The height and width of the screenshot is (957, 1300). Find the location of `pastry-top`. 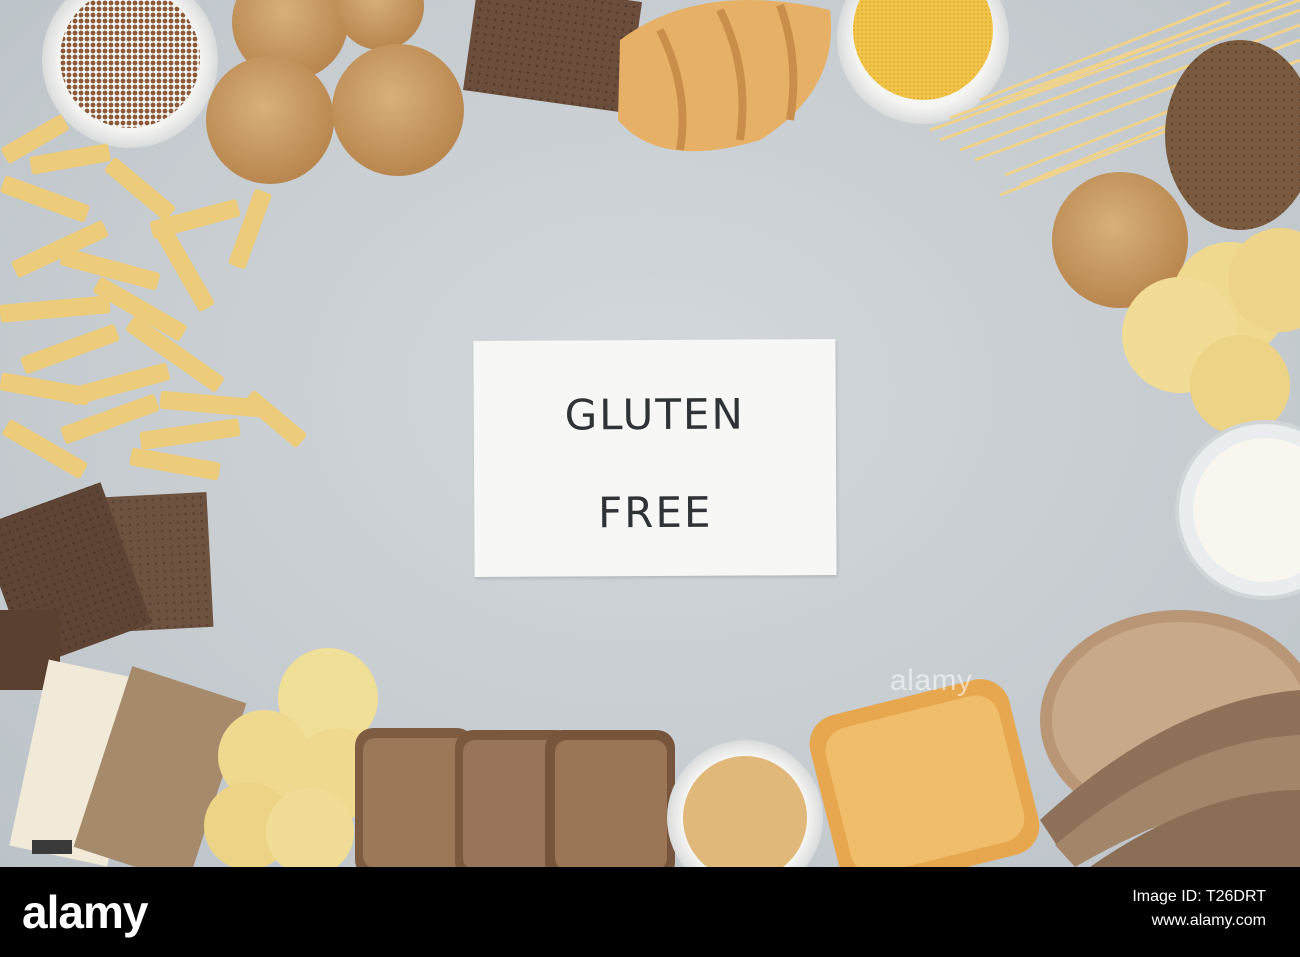

pastry-top is located at coordinates (725, 76).